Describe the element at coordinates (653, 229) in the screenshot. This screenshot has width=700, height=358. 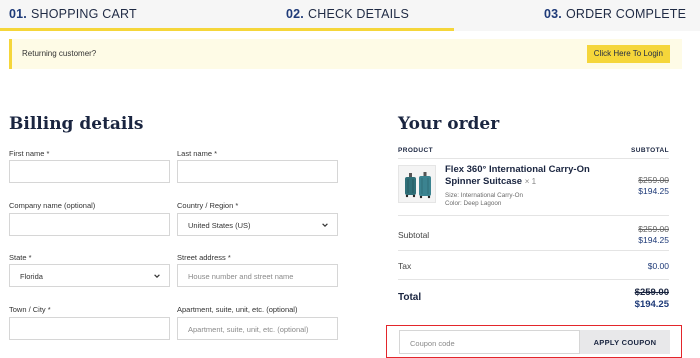
I see `subtotal-original: $259.00` at that location.